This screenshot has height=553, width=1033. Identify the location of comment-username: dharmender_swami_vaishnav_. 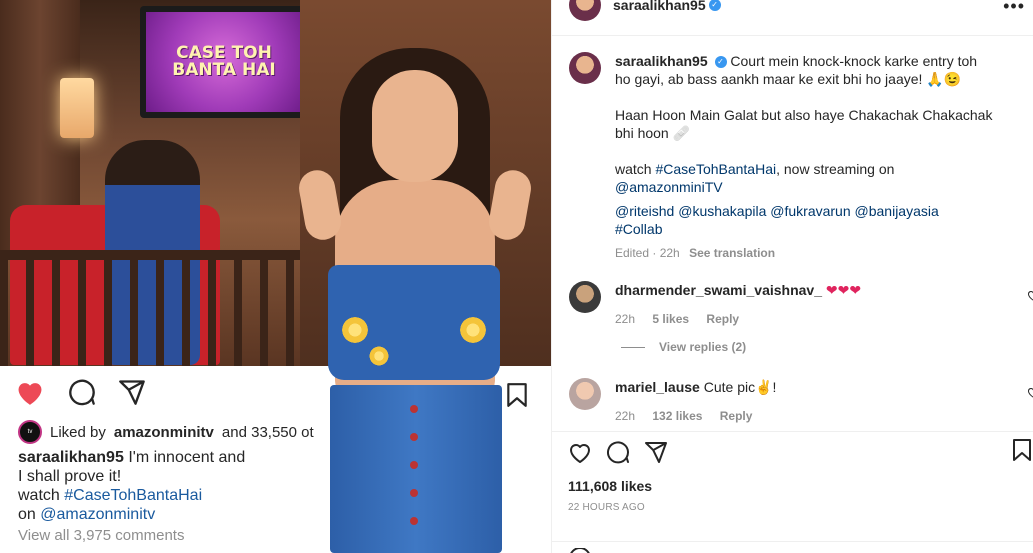
(718, 290).